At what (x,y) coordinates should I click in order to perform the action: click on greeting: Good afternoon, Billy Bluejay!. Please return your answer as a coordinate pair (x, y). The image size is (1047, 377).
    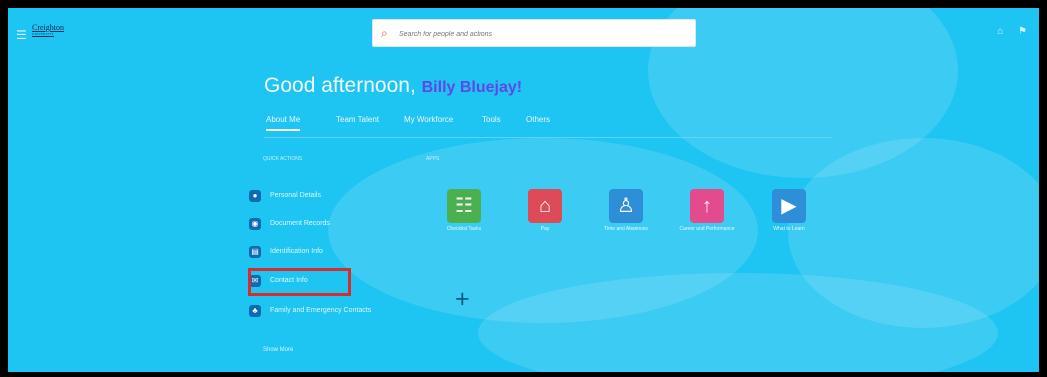
    Looking at the image, I should click on (393, 86).